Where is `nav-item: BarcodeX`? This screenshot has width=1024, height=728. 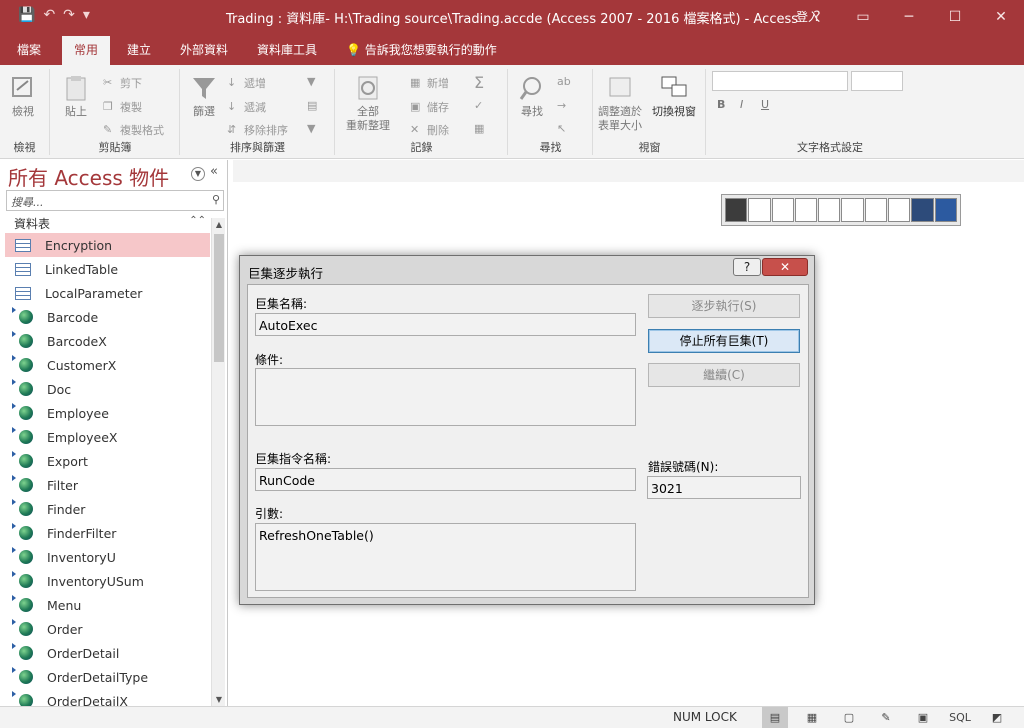
nav-item: BarcodeX is located at coordinates (107, 341).